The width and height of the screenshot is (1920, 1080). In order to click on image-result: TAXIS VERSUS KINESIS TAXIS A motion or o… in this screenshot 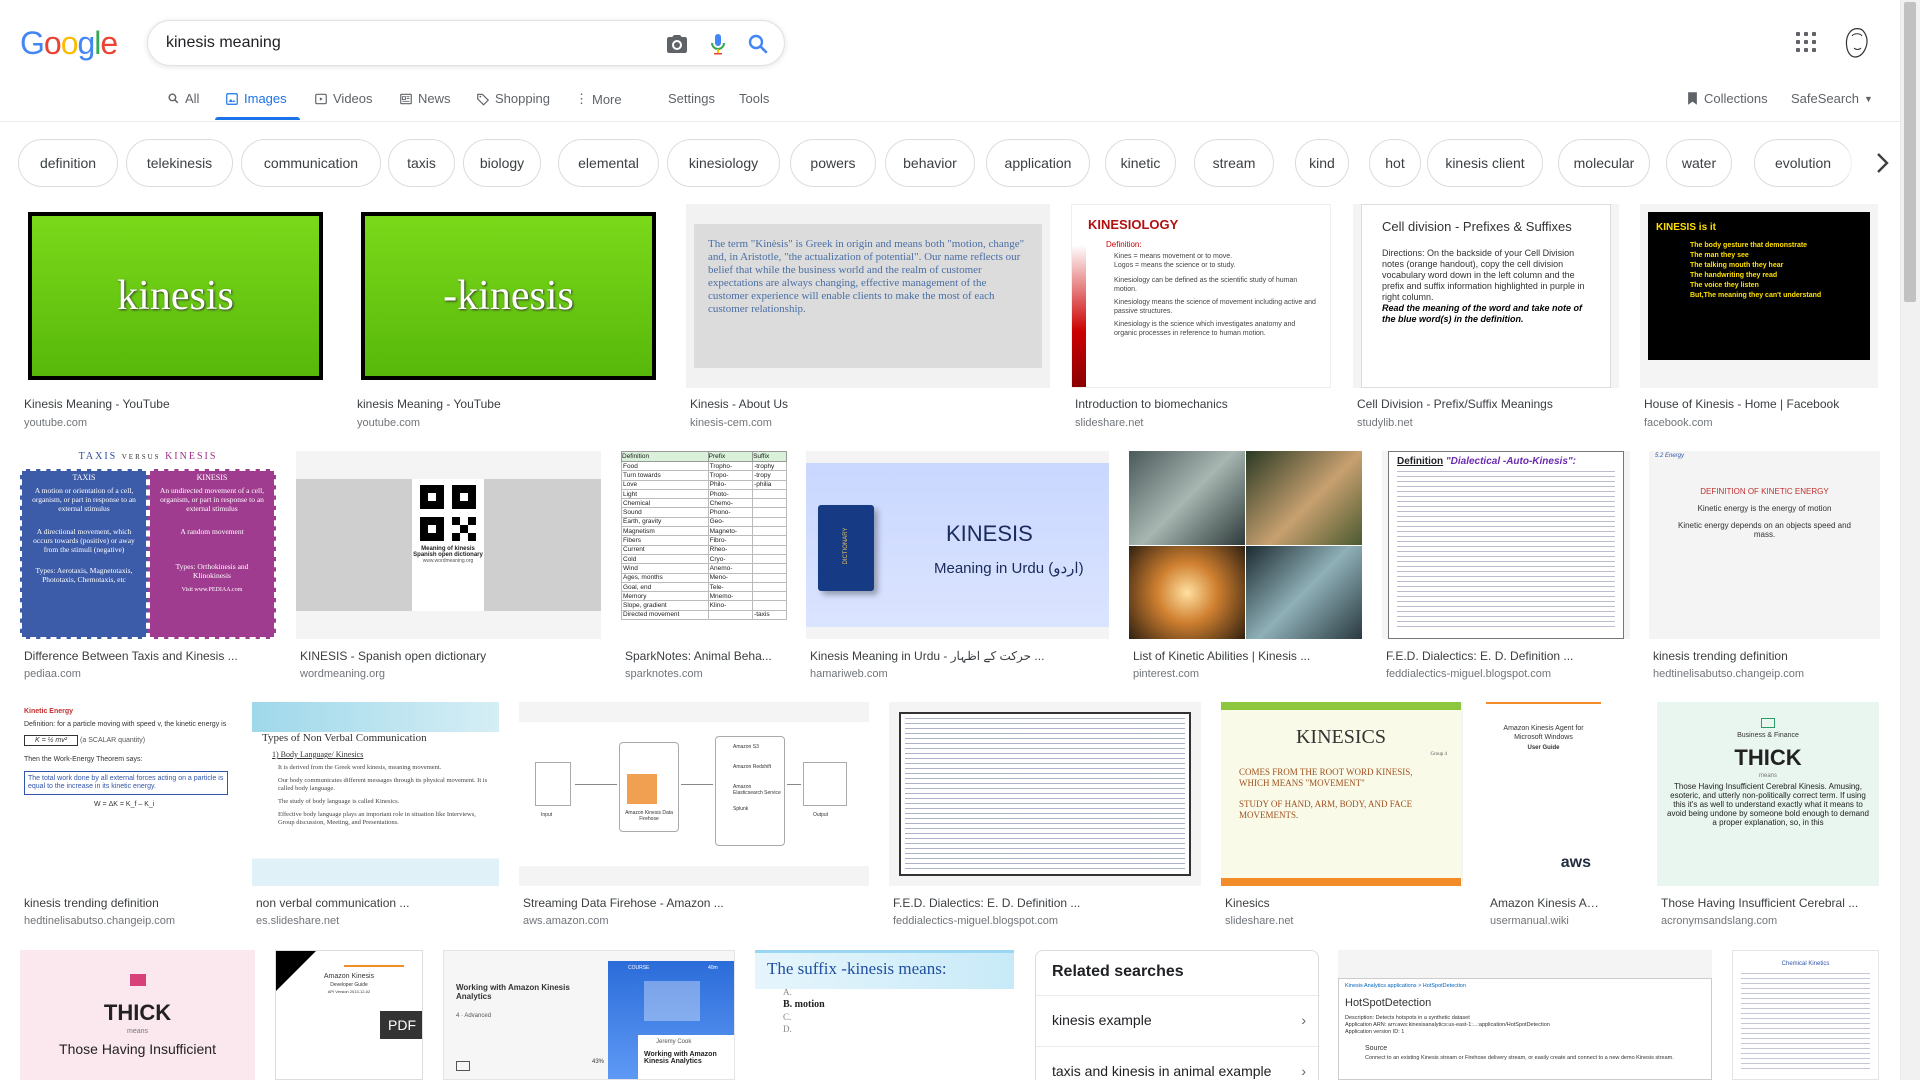, I will do `click(148, 567)`.